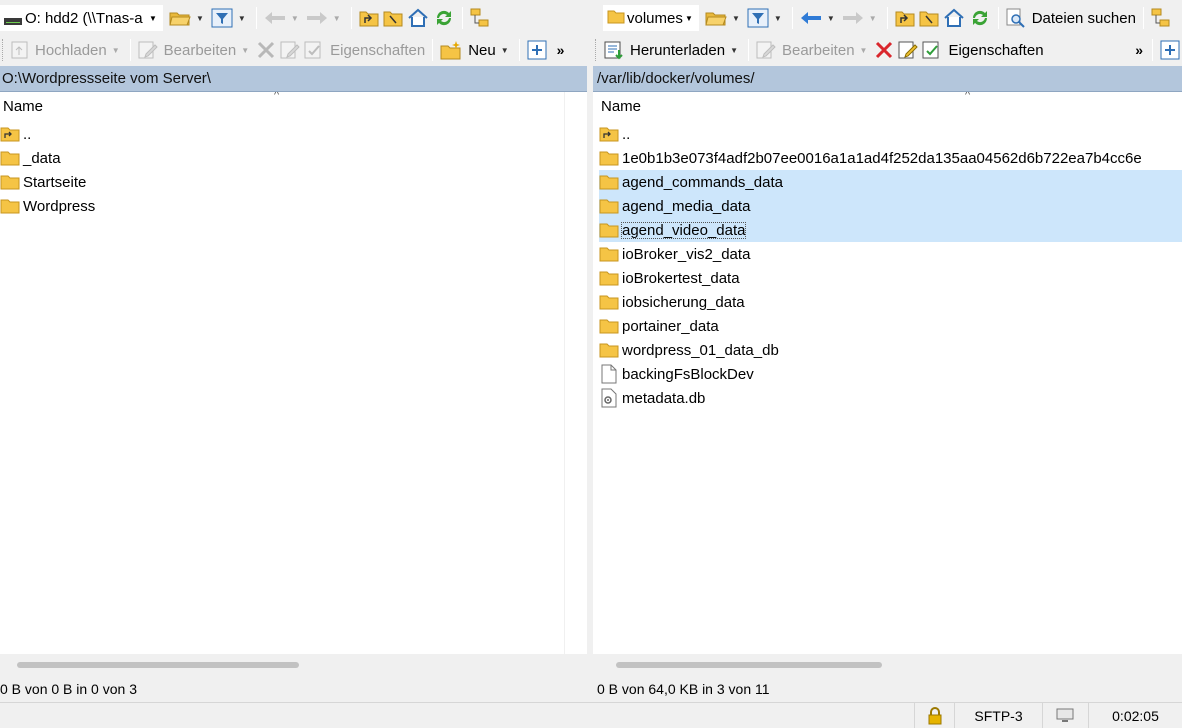 This screenshot has height=728, width=1182. I want to click on protocol-indicator: SFTP-3, so click(998, 715).